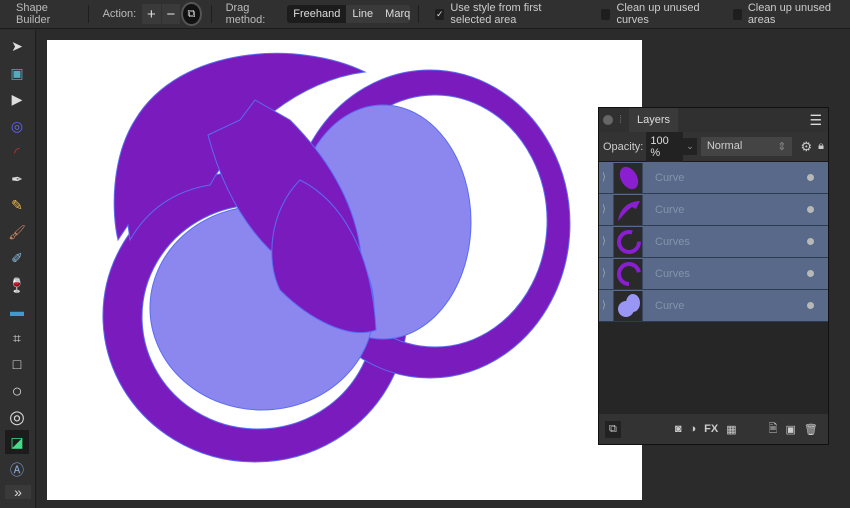 This screenshot has height=508, width=850. I want to click on clean-areas-label: Clean up unused areas, so click(789, 14).